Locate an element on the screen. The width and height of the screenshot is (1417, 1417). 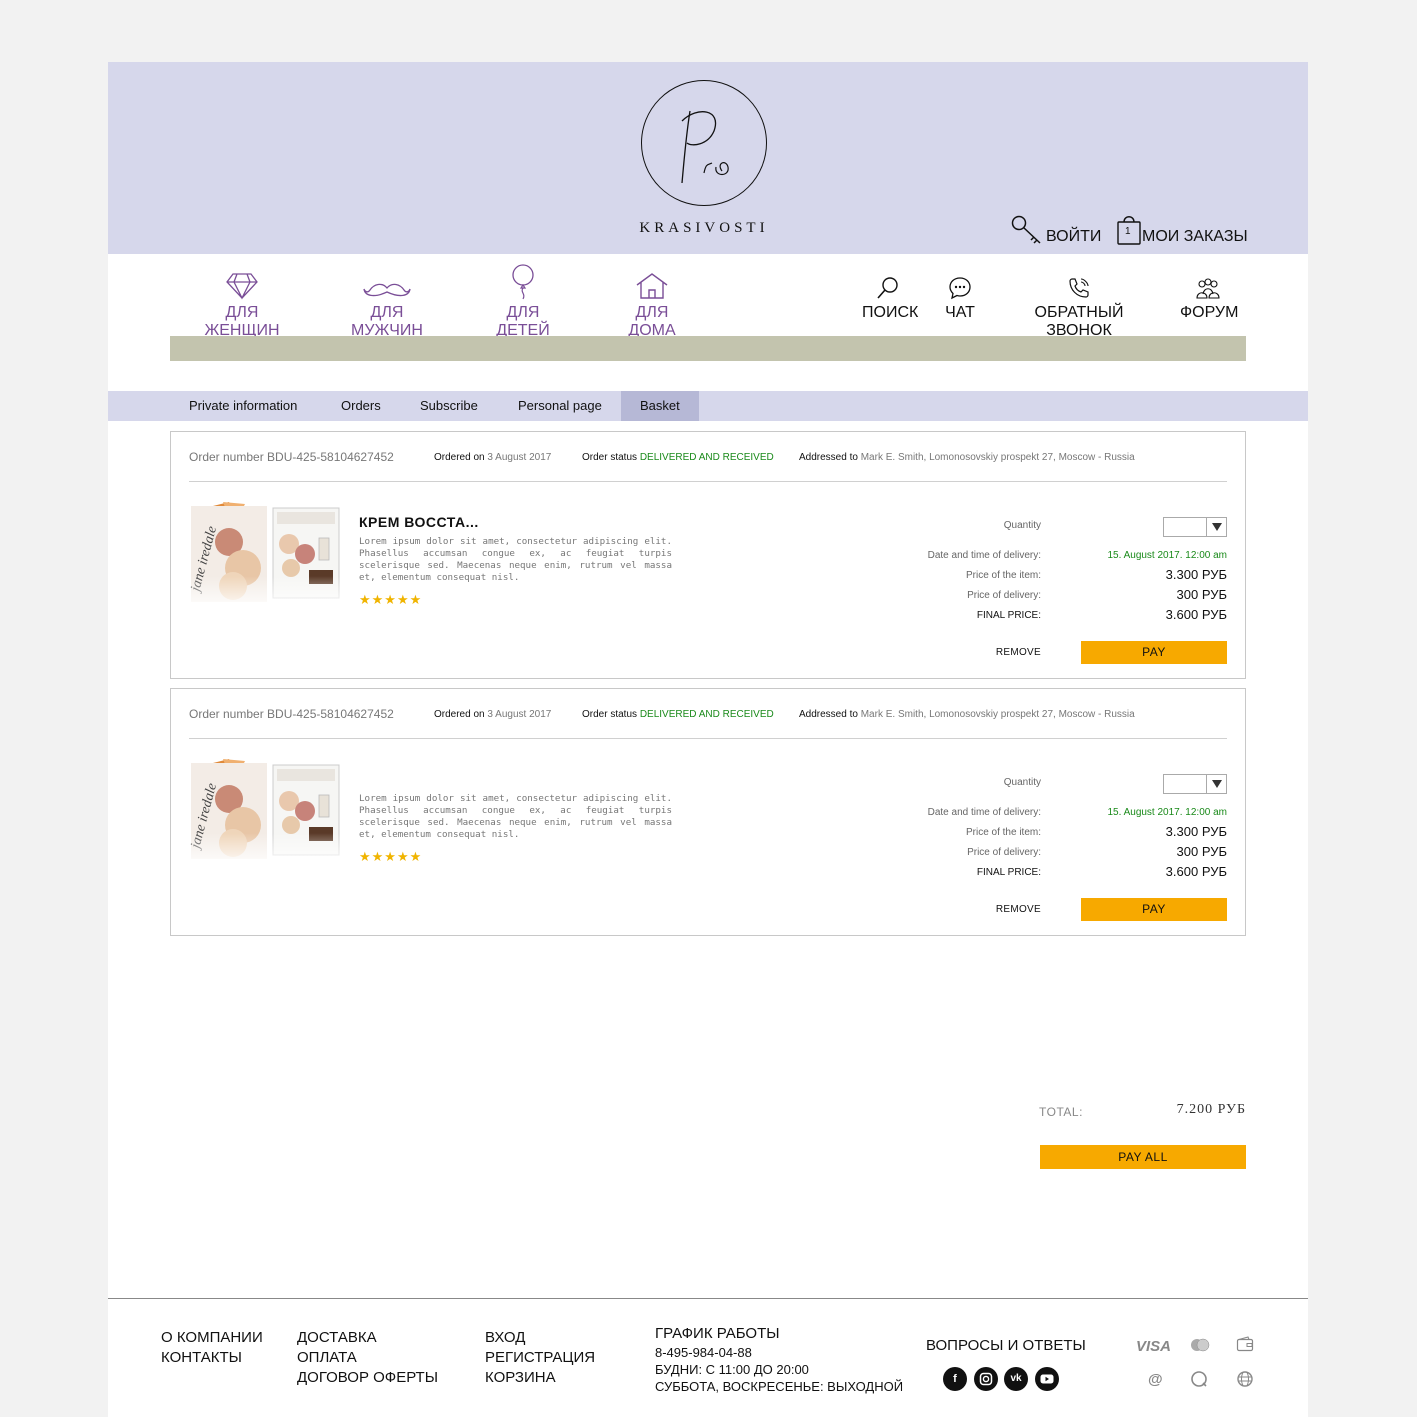
nav-home-label: ДЛЯ ДОМА is located at coordinates (652, 321).